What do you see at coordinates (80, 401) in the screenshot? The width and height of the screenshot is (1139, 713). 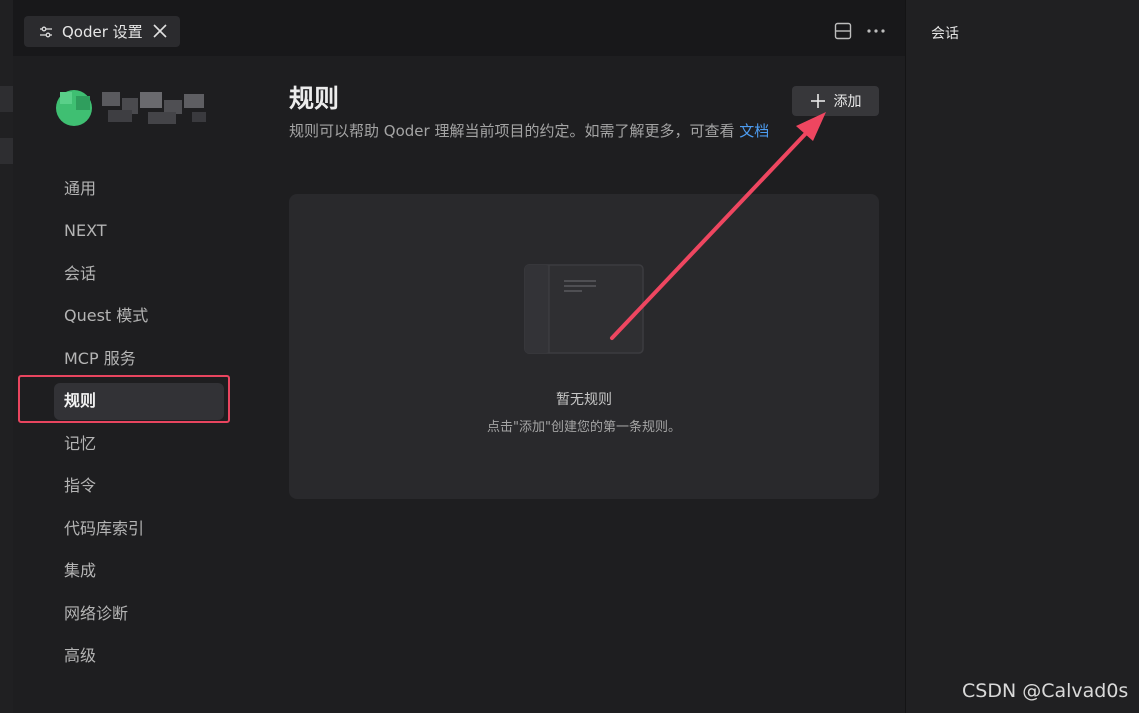 I see `sidebar-item-rules: 规则` at bounding box center [80, 401].